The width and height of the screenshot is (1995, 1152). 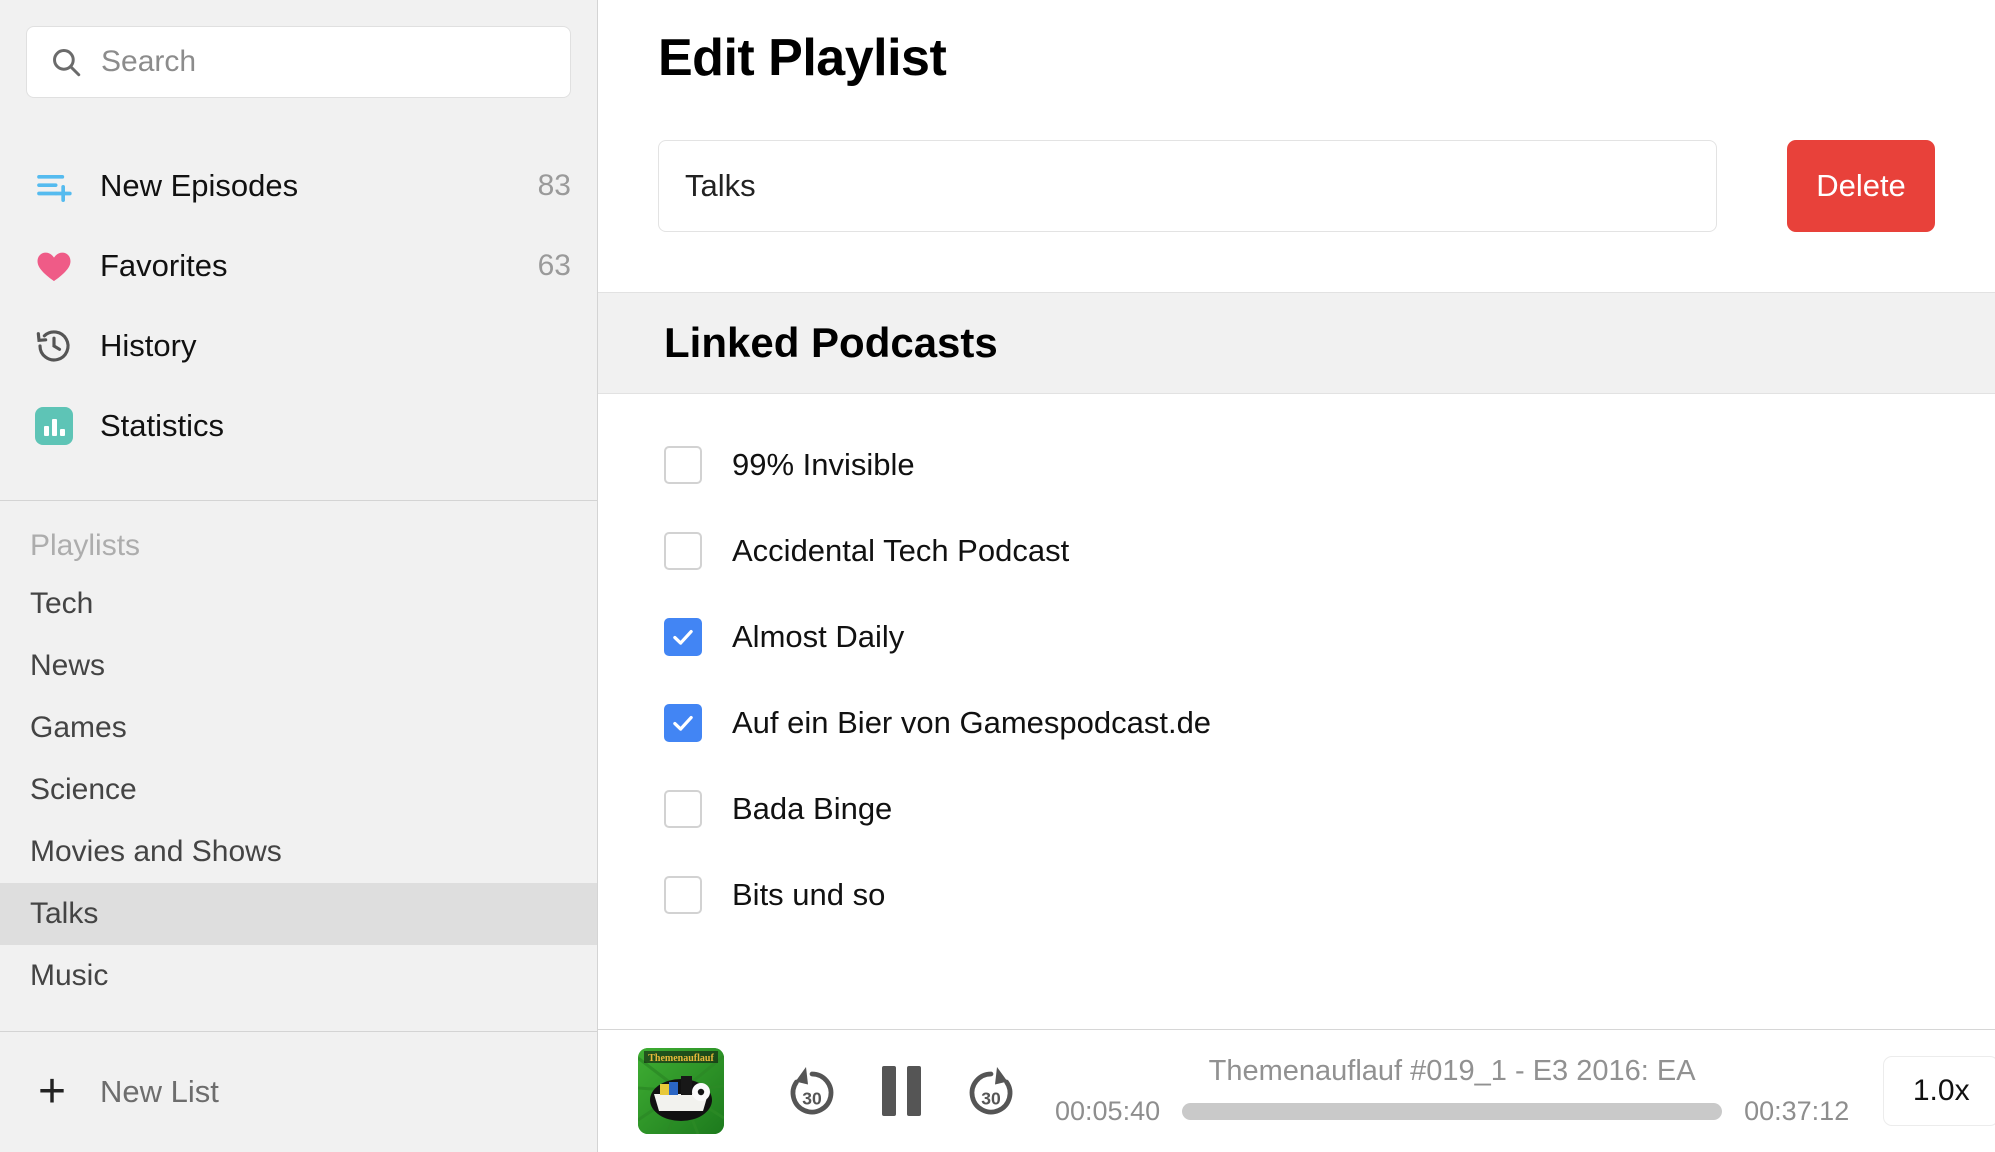 I want to click on plus-icon: +, so click(x=52, y=1091).